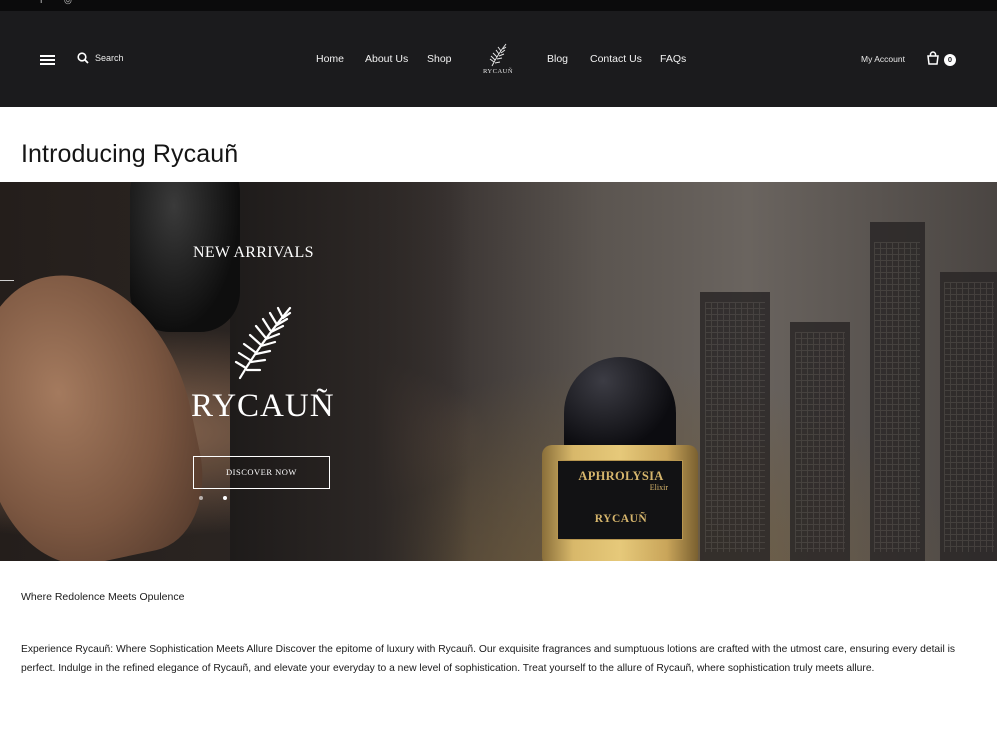 This screenshot has width=997, height=742. I want to click on search-icon, so click(83, 58).